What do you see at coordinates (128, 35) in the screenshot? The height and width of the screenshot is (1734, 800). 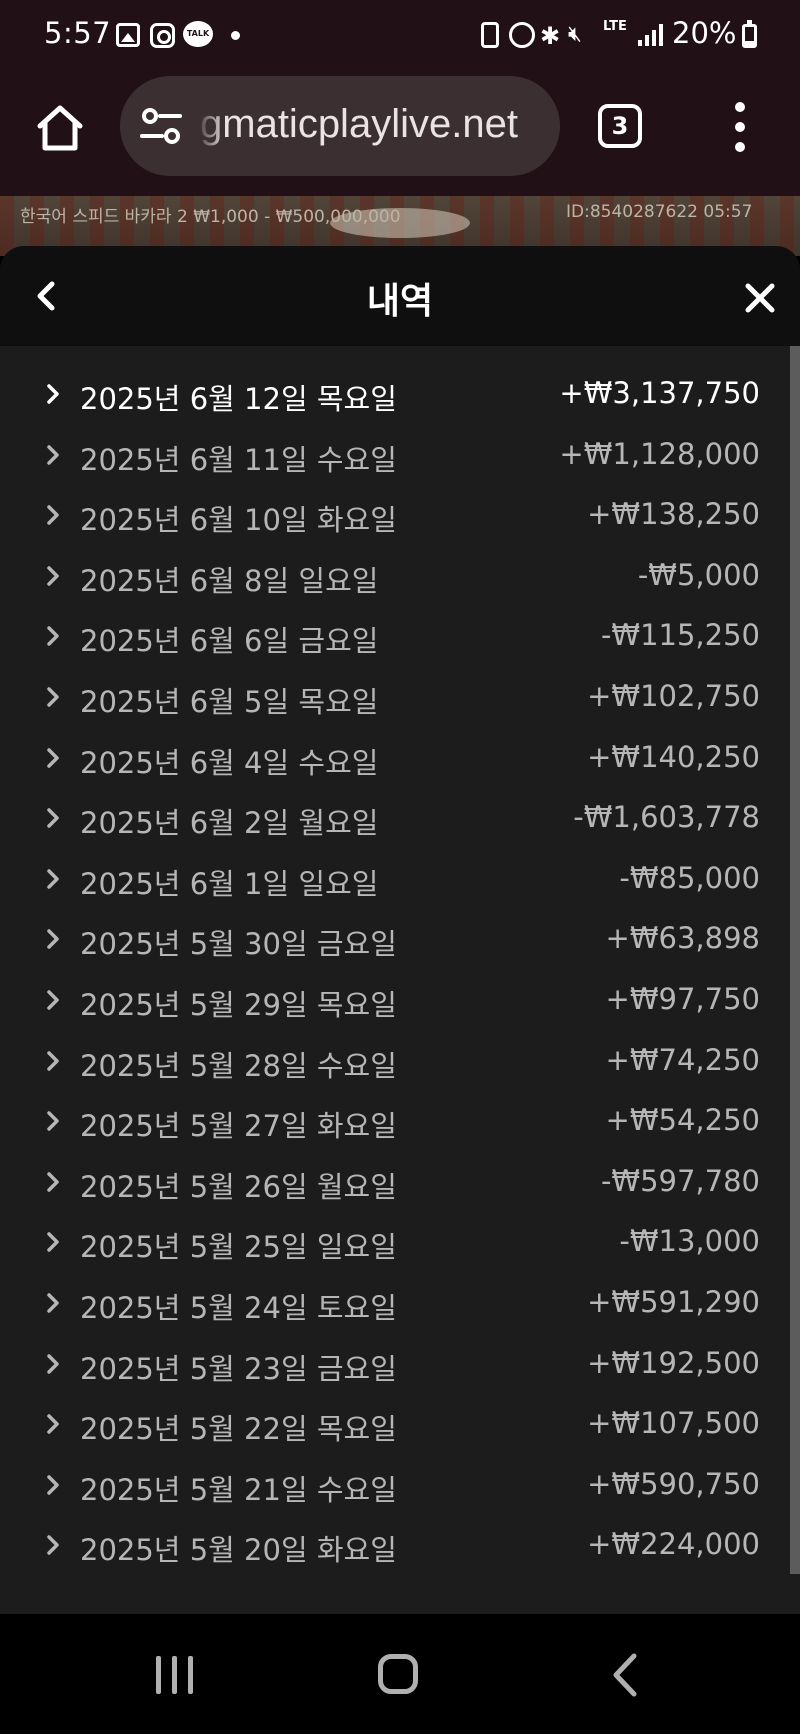 I see `gallery-icon` at bounding box center [128, 35].